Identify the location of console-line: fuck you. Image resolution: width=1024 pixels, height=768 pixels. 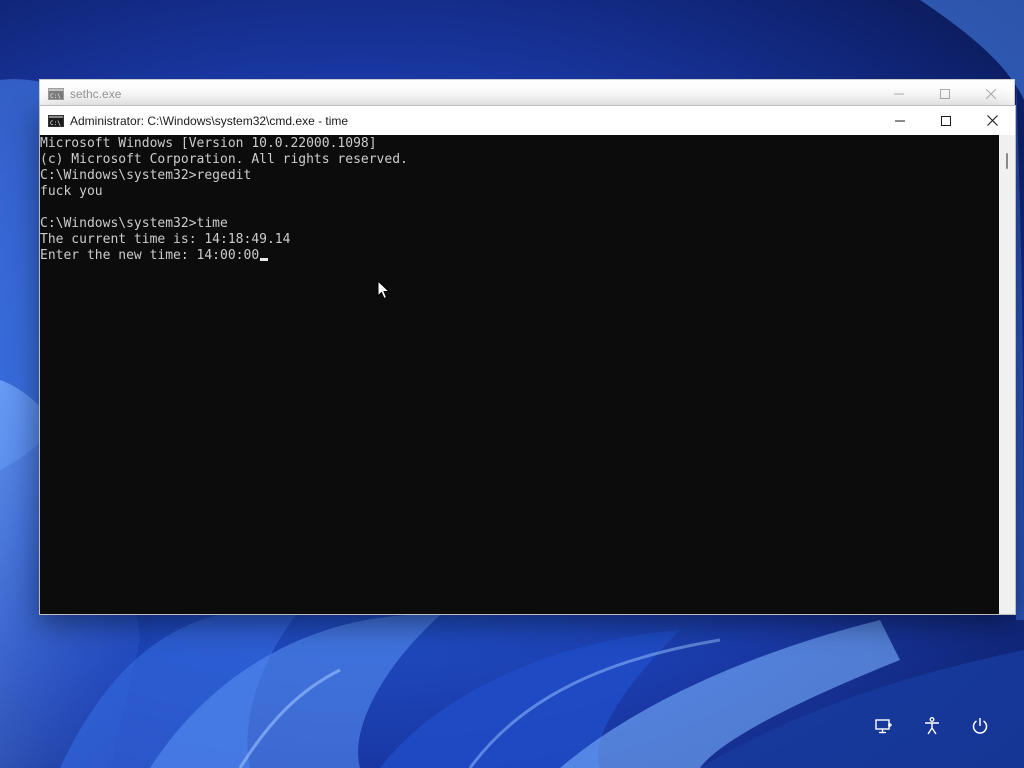
(71, 191).